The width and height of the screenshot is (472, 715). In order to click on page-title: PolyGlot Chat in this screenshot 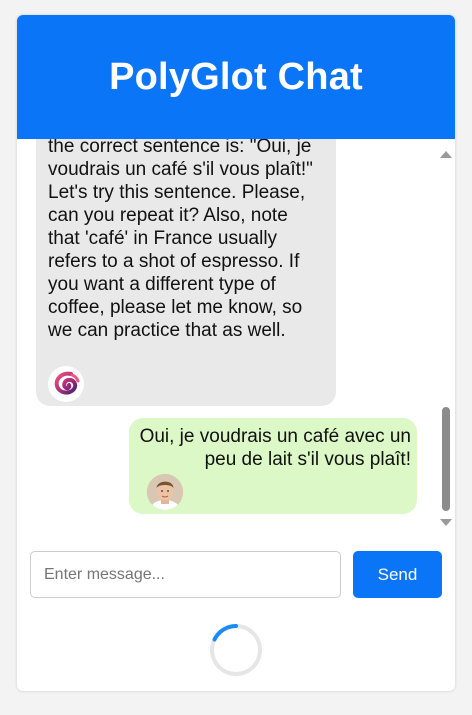, I will do `click(236, 76)`.